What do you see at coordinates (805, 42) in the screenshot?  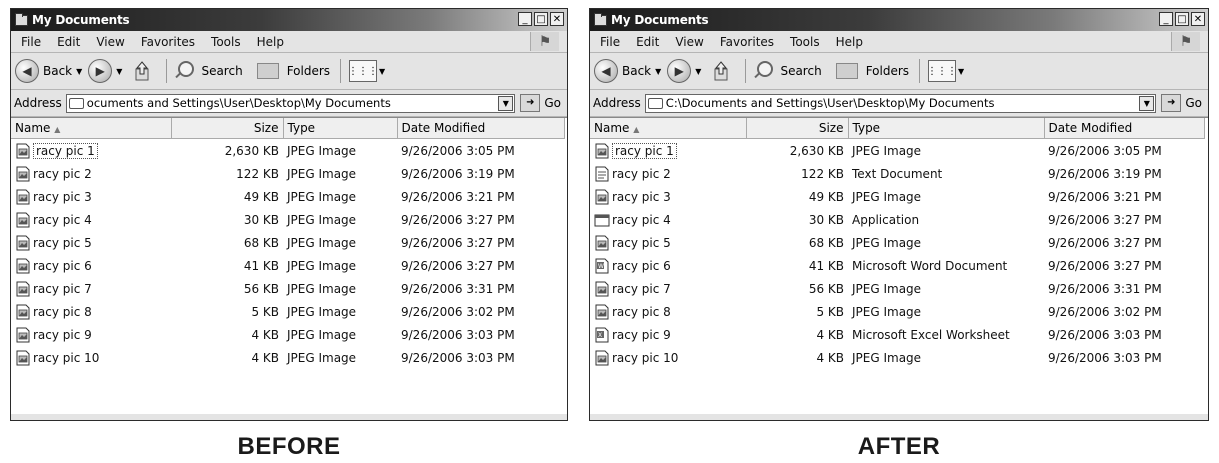 I see `menu-tools: Tools` at bounding box center [805, 42].